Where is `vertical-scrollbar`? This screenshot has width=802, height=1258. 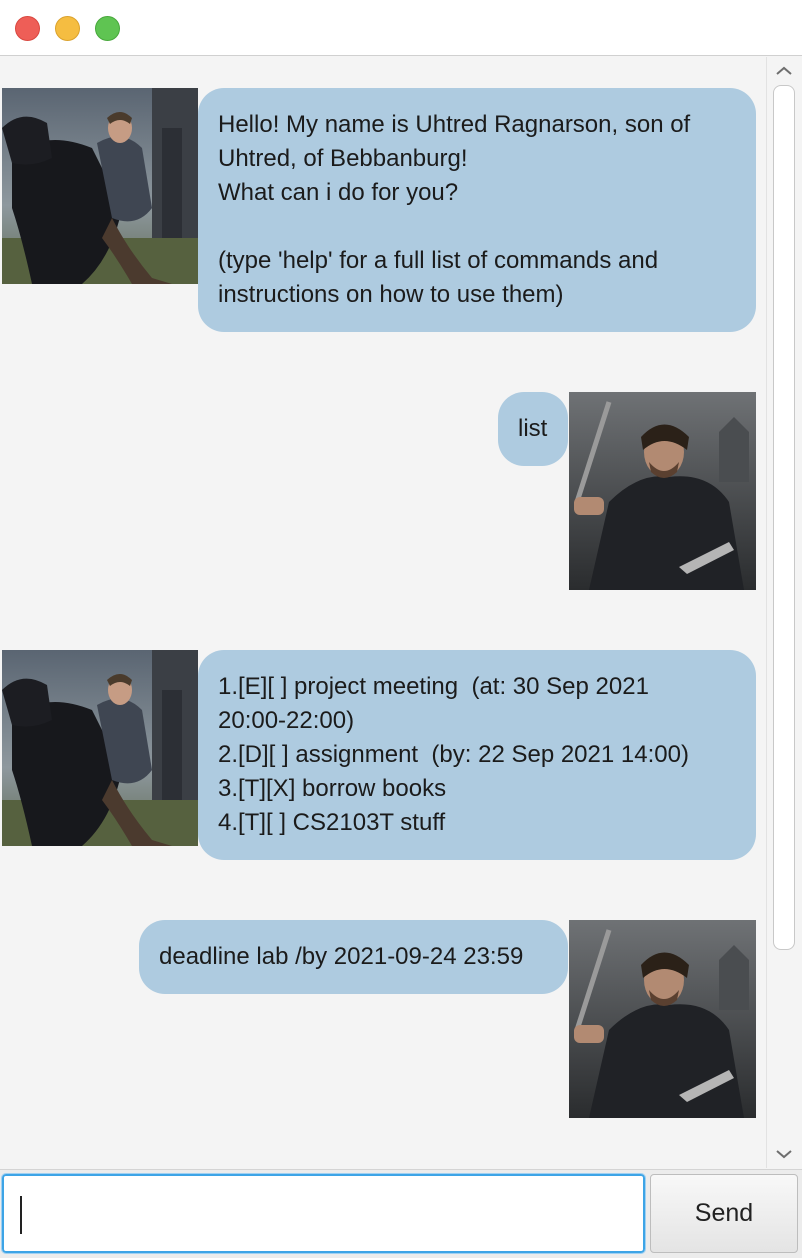 vertical-scrollbar is located at coordinates (784, 612).